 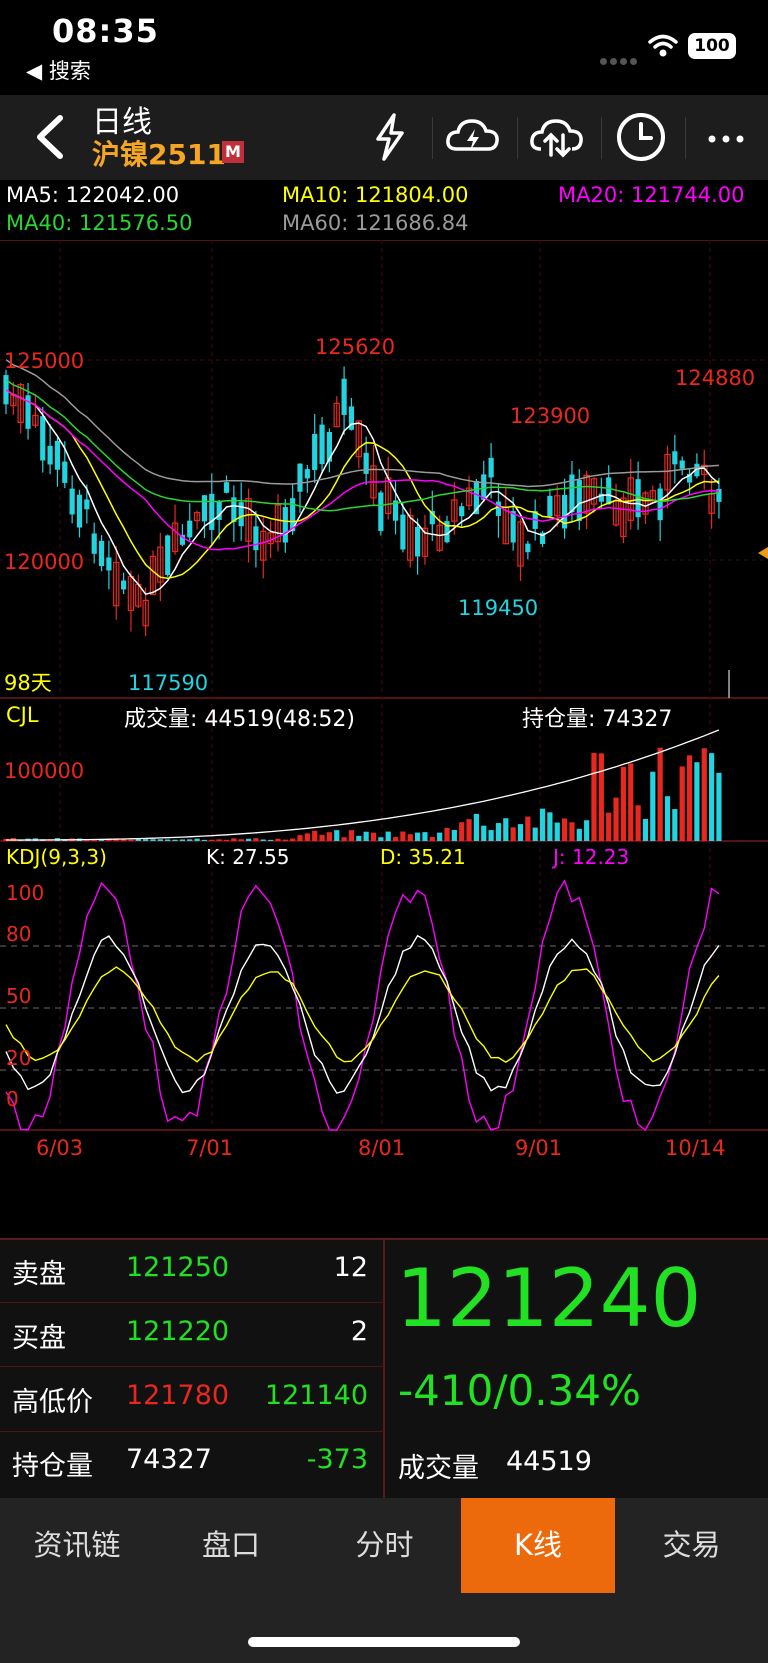 What do you see at coordinates (641, 137) in the screenshot?
I see `clock-icon` at bounding box center [641, 137].